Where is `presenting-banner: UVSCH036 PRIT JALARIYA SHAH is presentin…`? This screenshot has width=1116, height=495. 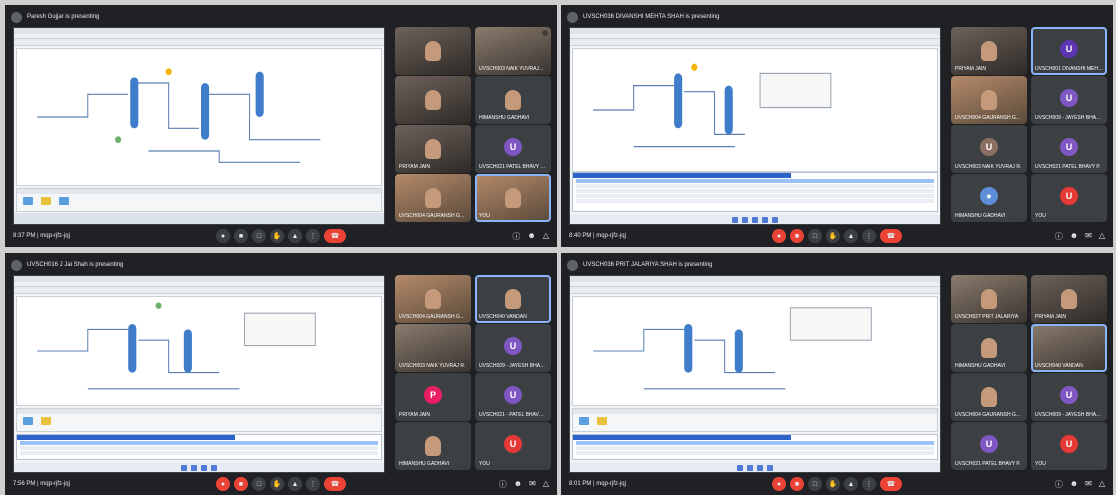 presenting-banner: UVSCH036 PRIT JALARIYA SHAH is presentin… is located at coordinates (640, 265).